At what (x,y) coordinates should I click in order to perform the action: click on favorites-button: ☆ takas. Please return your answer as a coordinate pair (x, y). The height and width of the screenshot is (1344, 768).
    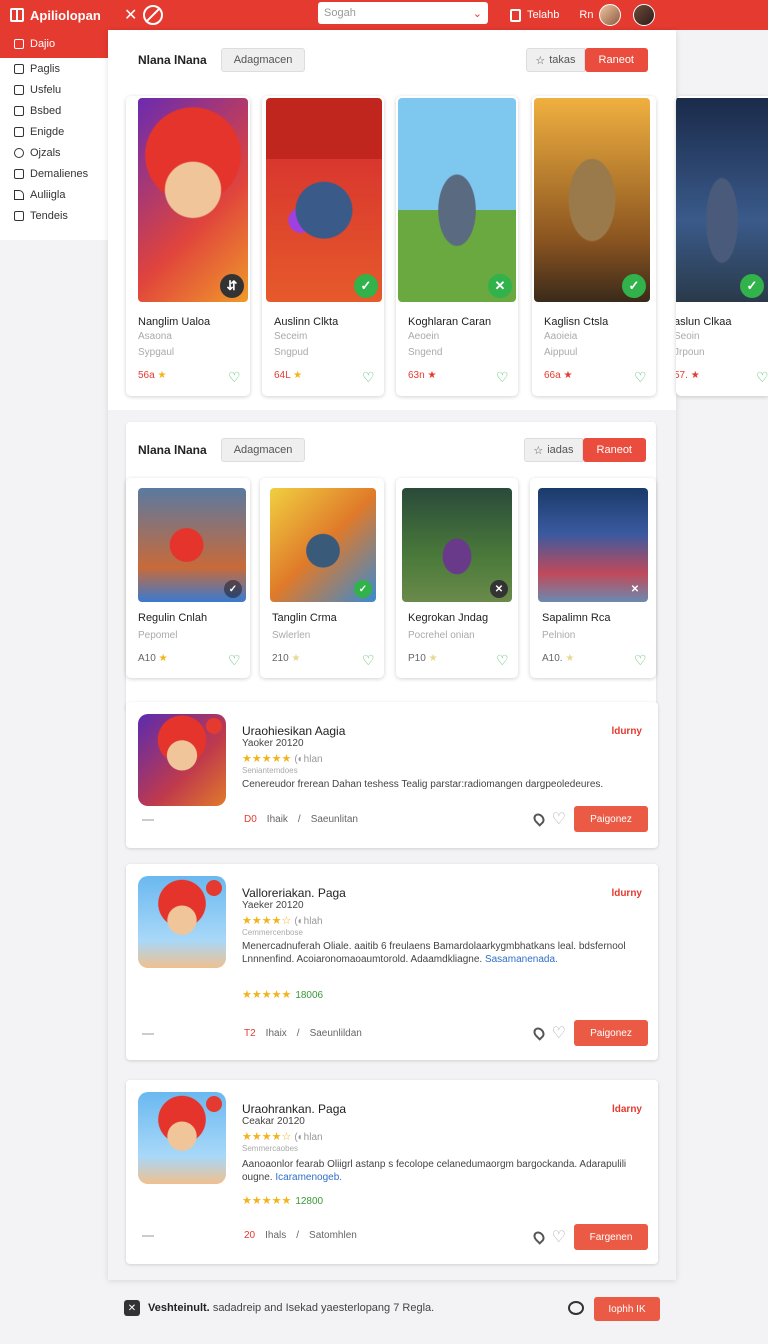
    Looking at the image, I should click on (555, 60).